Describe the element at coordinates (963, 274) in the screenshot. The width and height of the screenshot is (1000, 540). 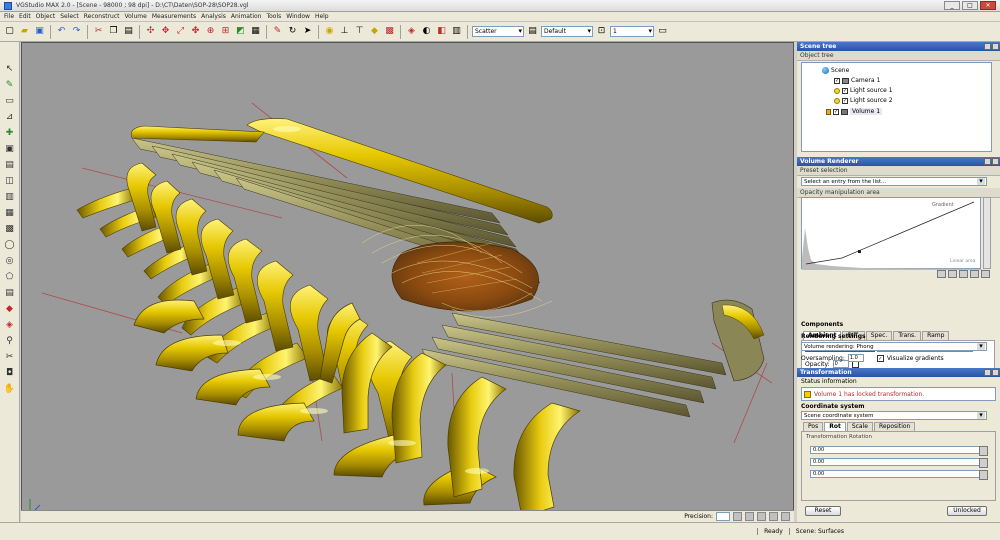
I see `fit-icon` at that location.